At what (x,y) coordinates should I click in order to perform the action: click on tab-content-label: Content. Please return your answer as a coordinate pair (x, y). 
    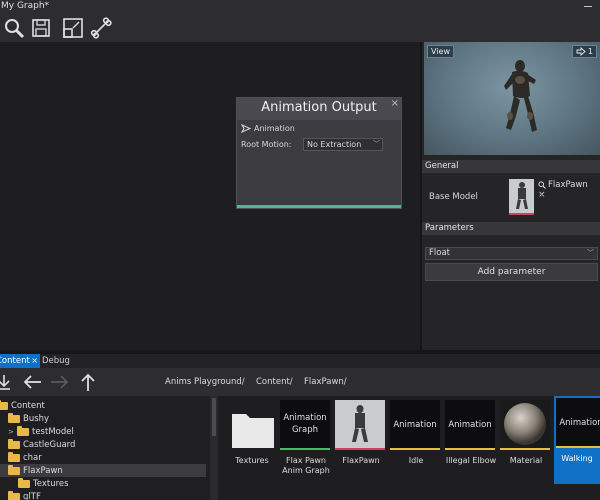
    Looking at the image, I should click on (15, 361).